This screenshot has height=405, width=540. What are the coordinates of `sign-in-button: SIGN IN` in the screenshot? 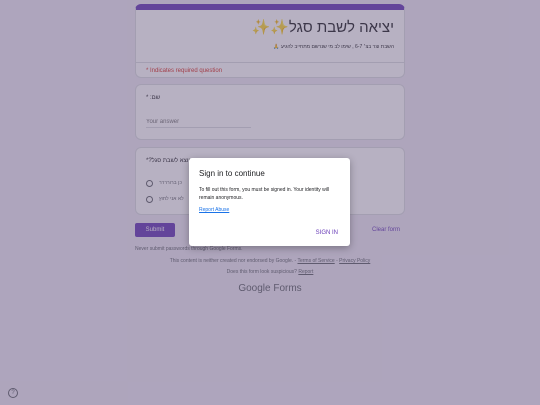 It's located at (327, 233).